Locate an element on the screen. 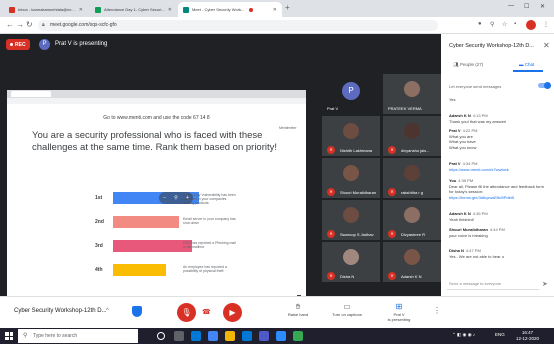  windows-start-icon is located at coordinates (9, 336).